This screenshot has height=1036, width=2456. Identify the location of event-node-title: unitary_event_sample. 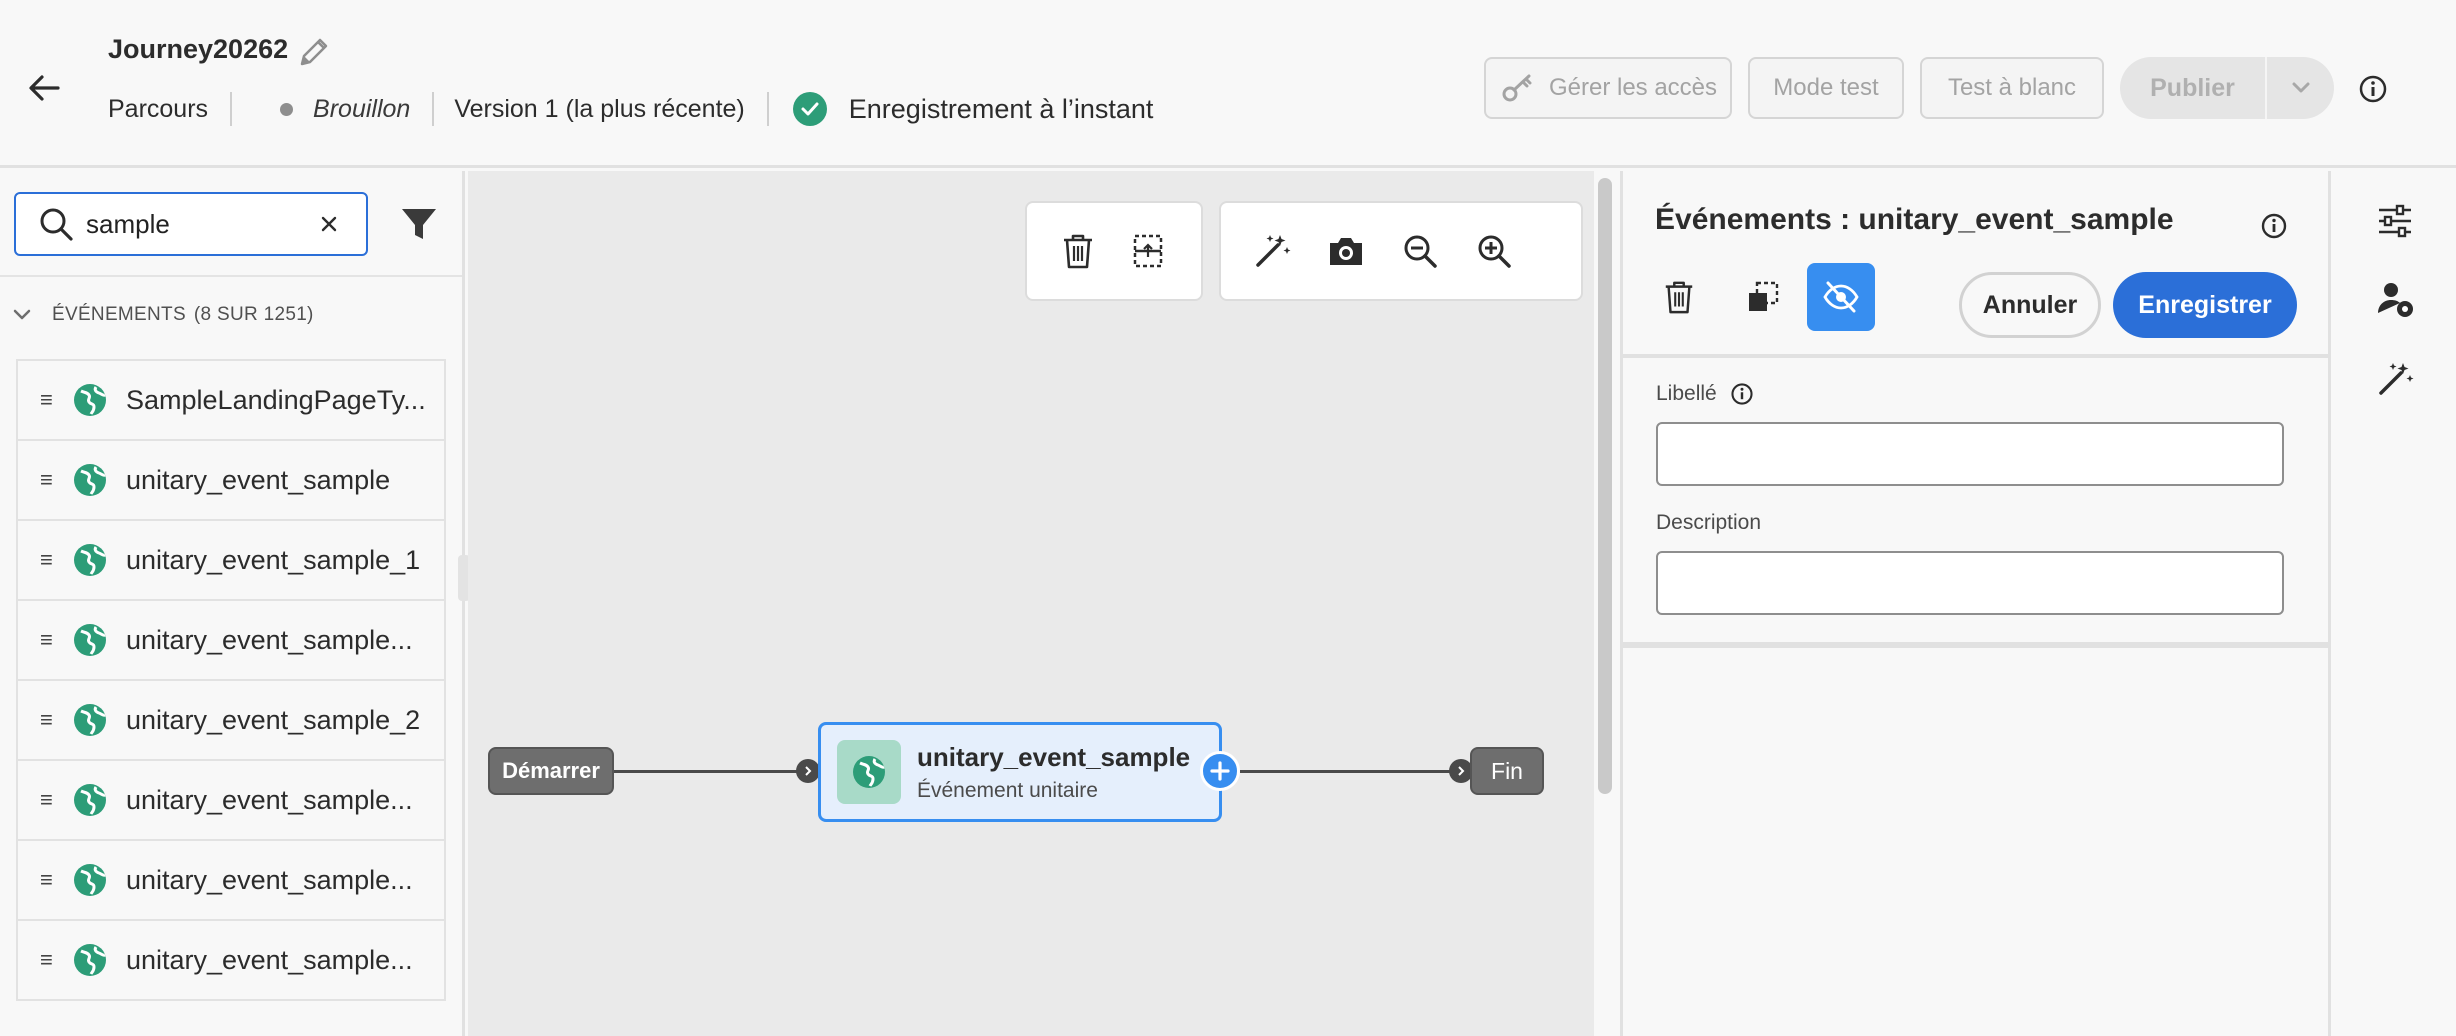
(1054, 756).